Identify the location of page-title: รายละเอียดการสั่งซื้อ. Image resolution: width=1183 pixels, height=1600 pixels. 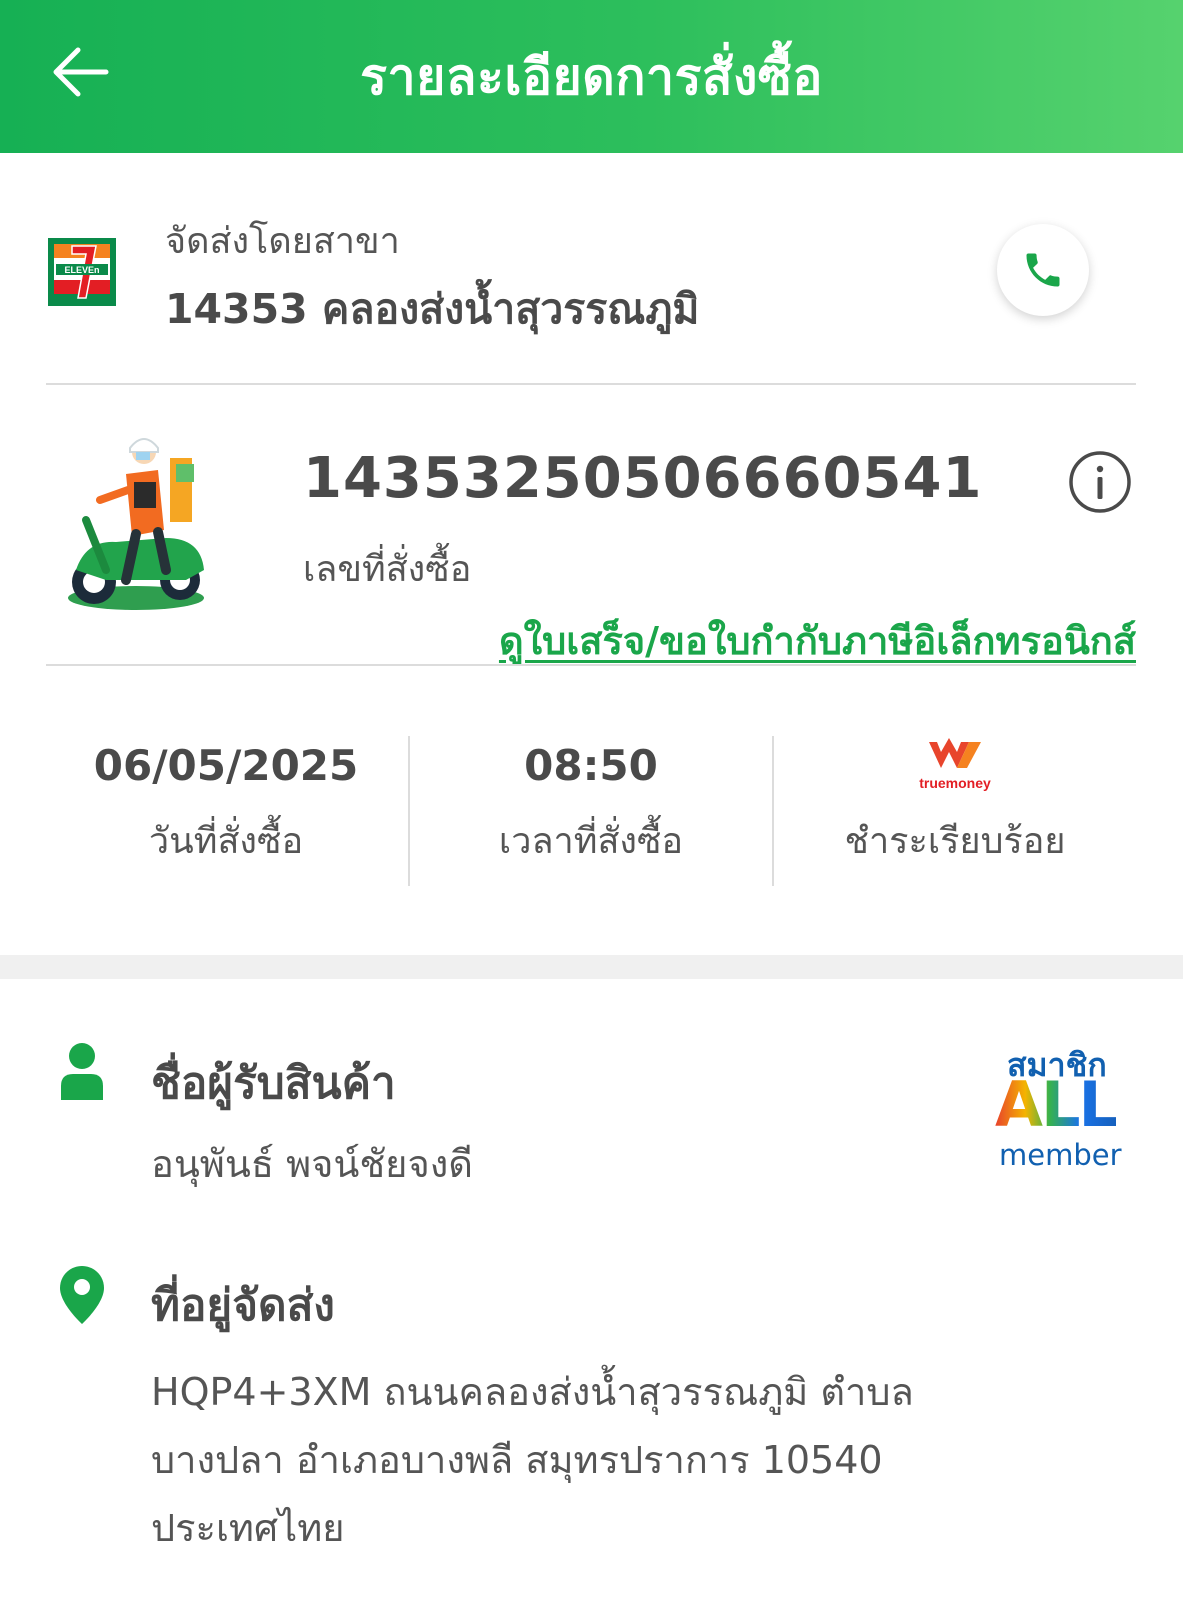
(591, 77).